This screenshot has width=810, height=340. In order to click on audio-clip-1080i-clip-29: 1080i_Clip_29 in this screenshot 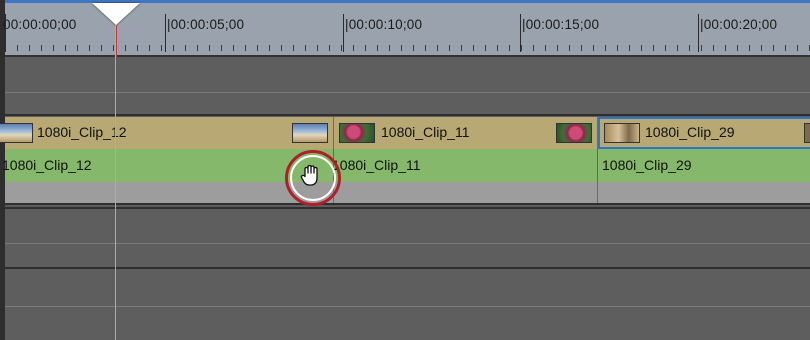, I will do `click(704, 165)`.